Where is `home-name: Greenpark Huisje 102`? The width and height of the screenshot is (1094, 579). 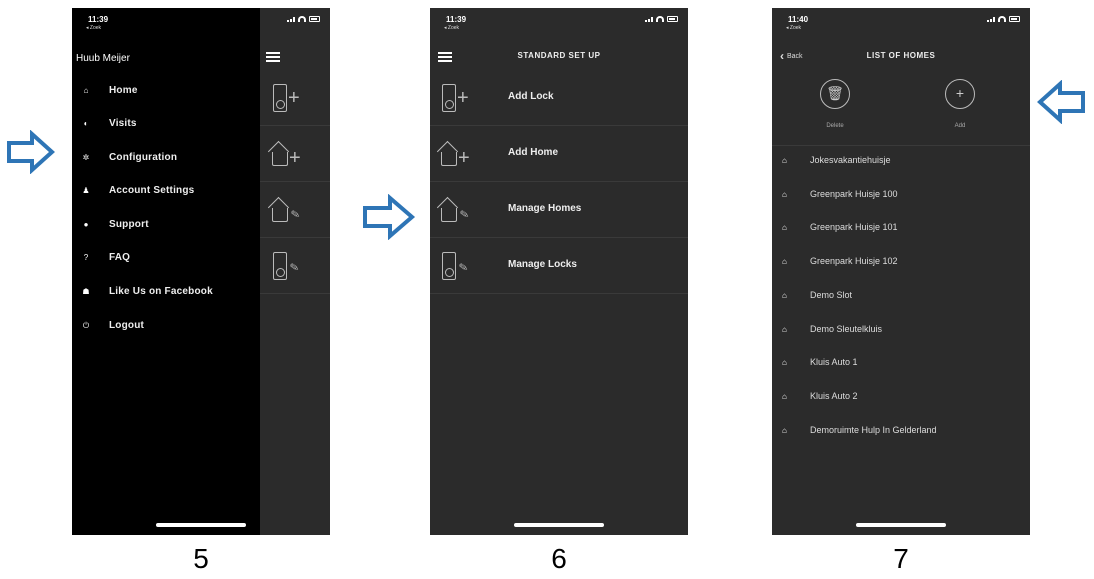
home-name: Greenpark Huisje 102 is located at coordinates (854, 261).